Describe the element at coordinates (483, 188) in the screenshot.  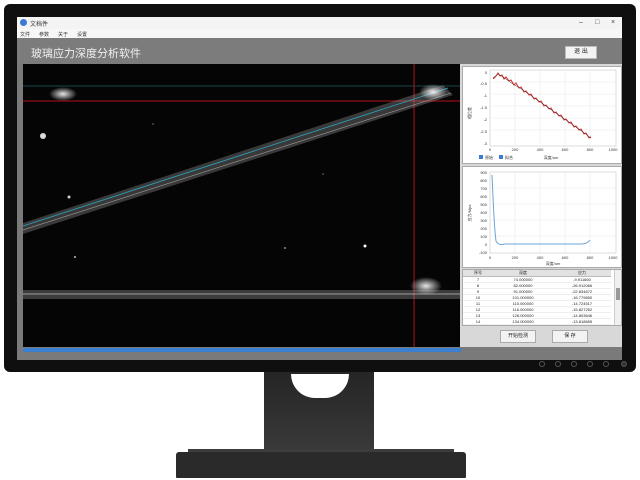
I see `y-tick: 700` at that location.